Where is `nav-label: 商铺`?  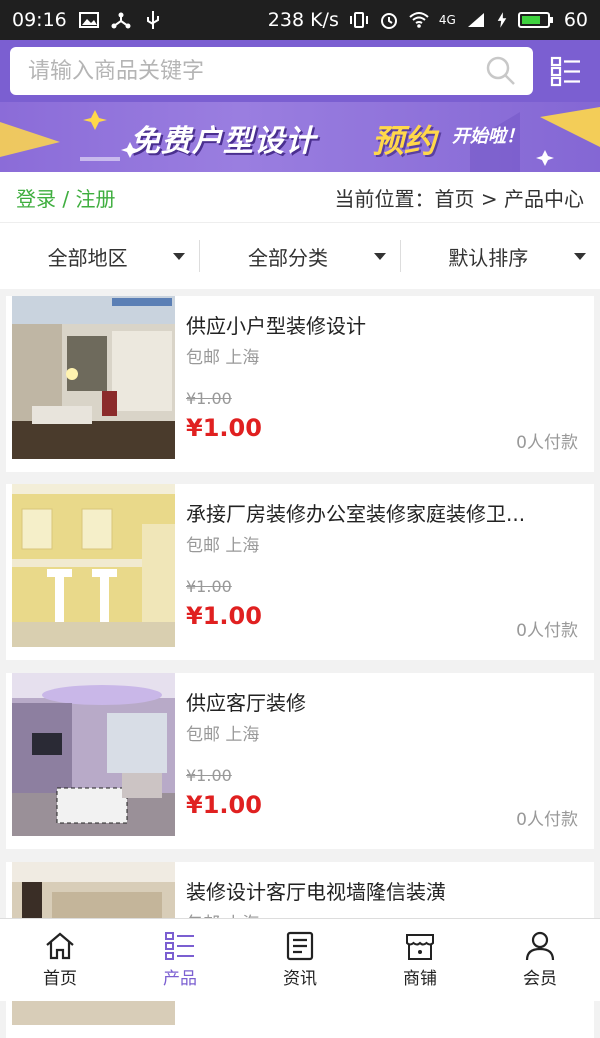
nav-label: 商铺 is located at coordinates (420, 979).